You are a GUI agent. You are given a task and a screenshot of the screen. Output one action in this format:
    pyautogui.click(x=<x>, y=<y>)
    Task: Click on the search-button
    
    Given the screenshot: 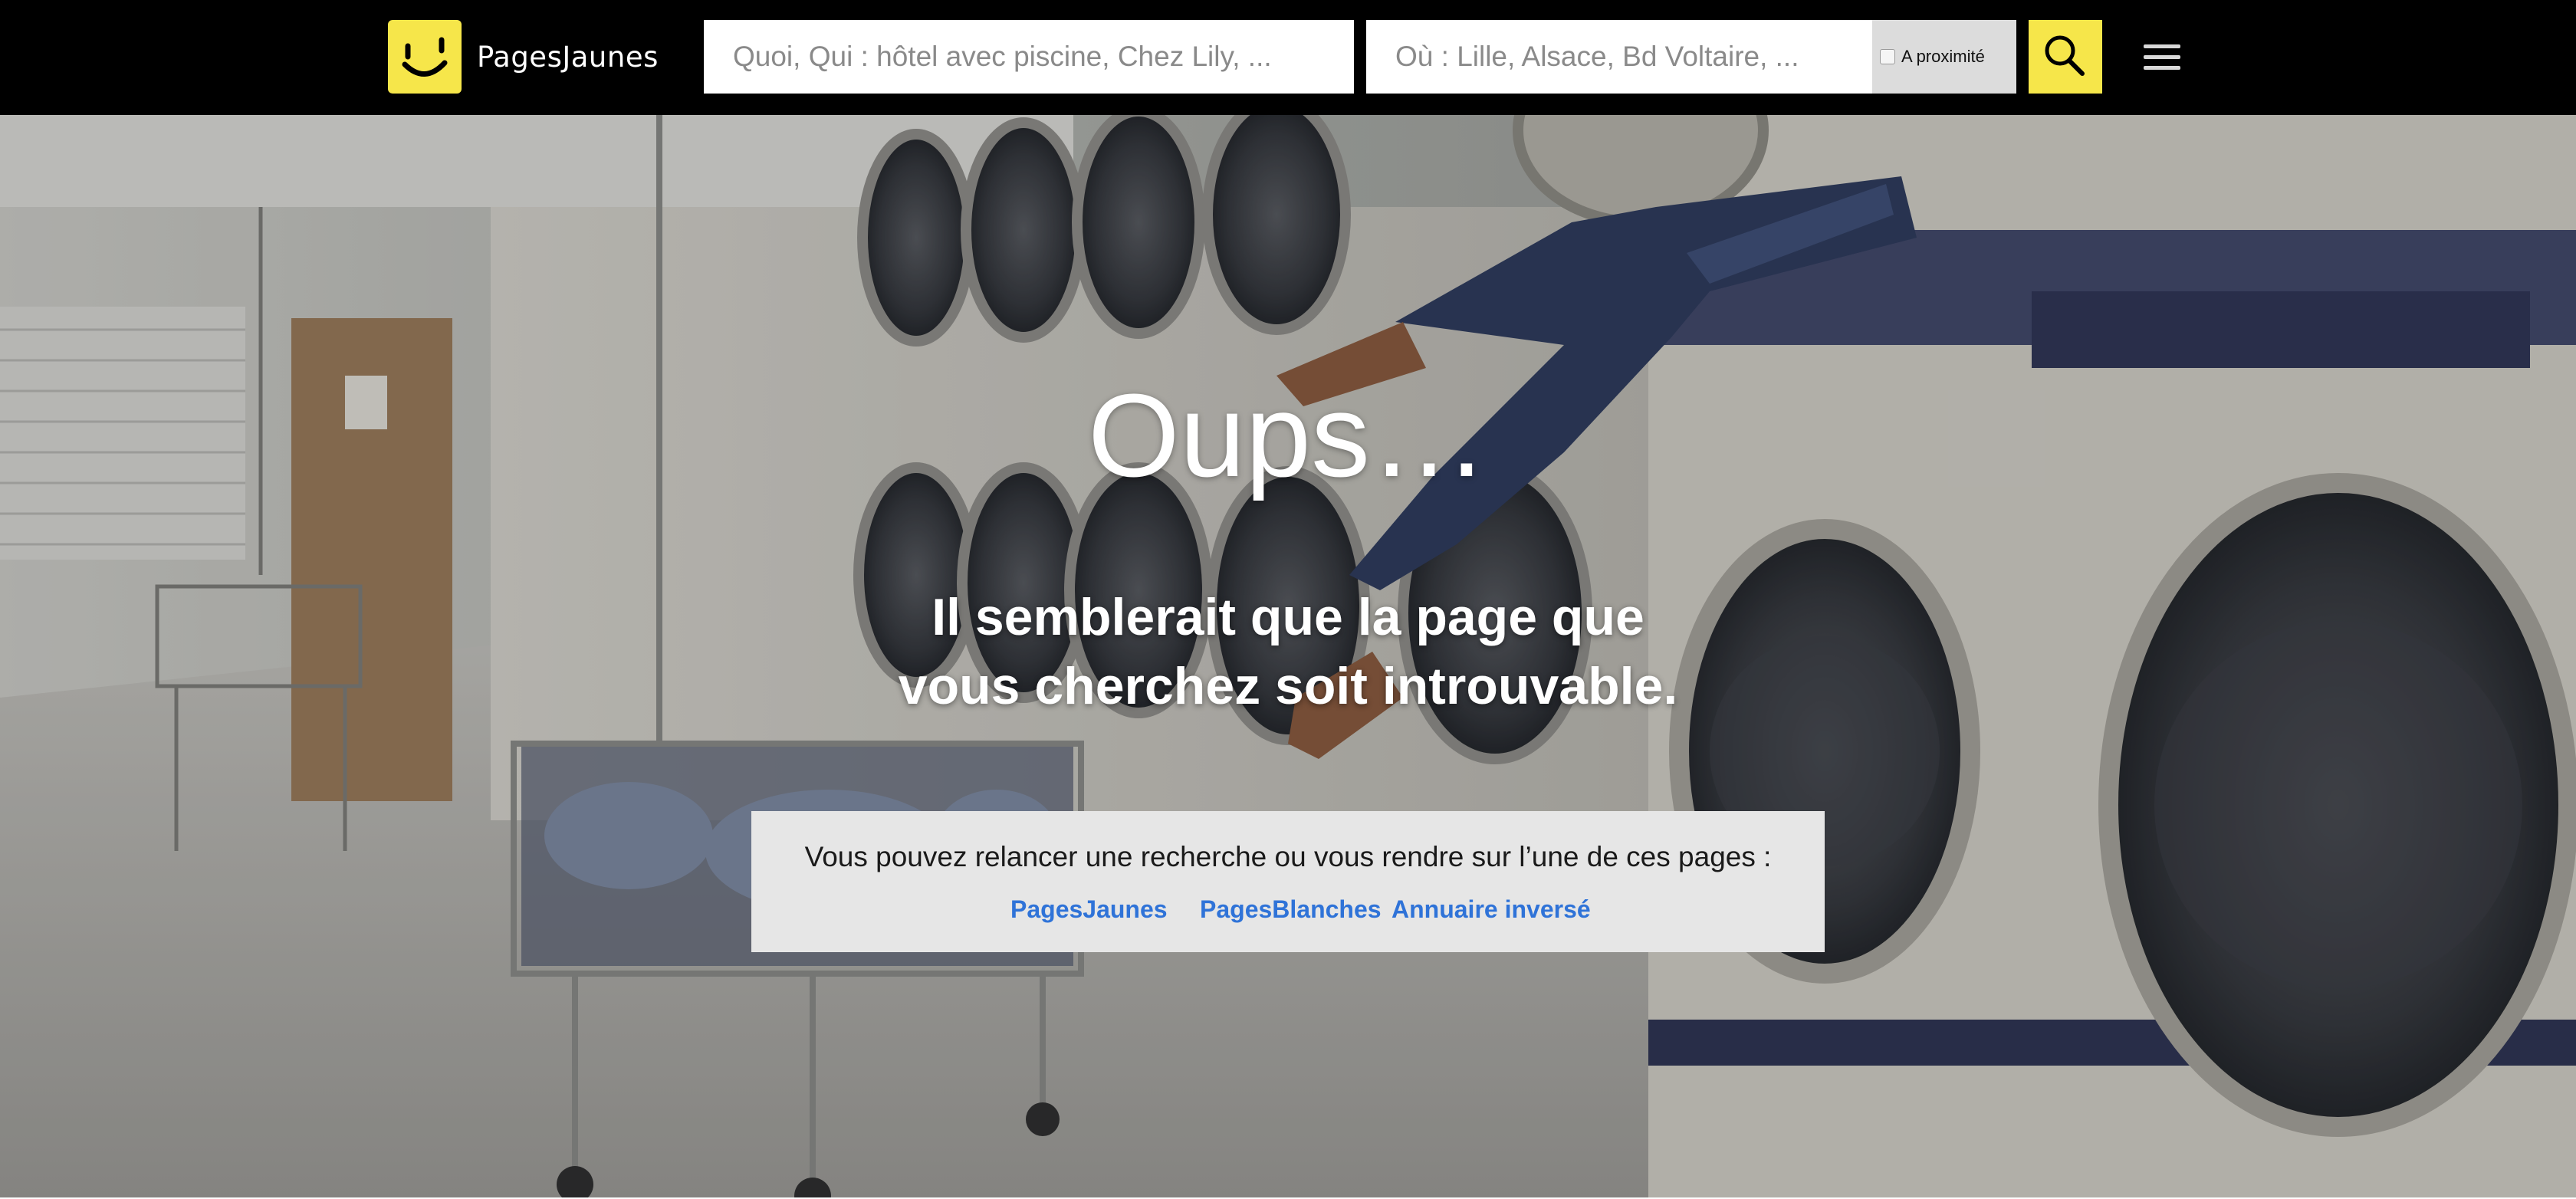 What is the action you would take?
    pyautogui.click(x=2065, y=57)
    